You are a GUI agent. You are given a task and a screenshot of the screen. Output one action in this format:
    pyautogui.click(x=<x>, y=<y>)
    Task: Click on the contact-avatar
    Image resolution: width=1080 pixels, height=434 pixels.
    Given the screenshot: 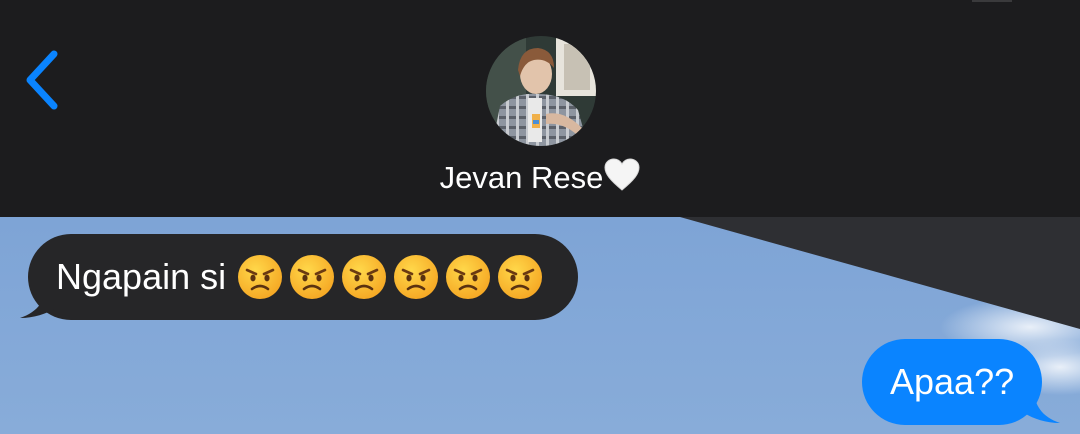 What is the action you would take?
    pyautogui.click(x=541, y=91)
    